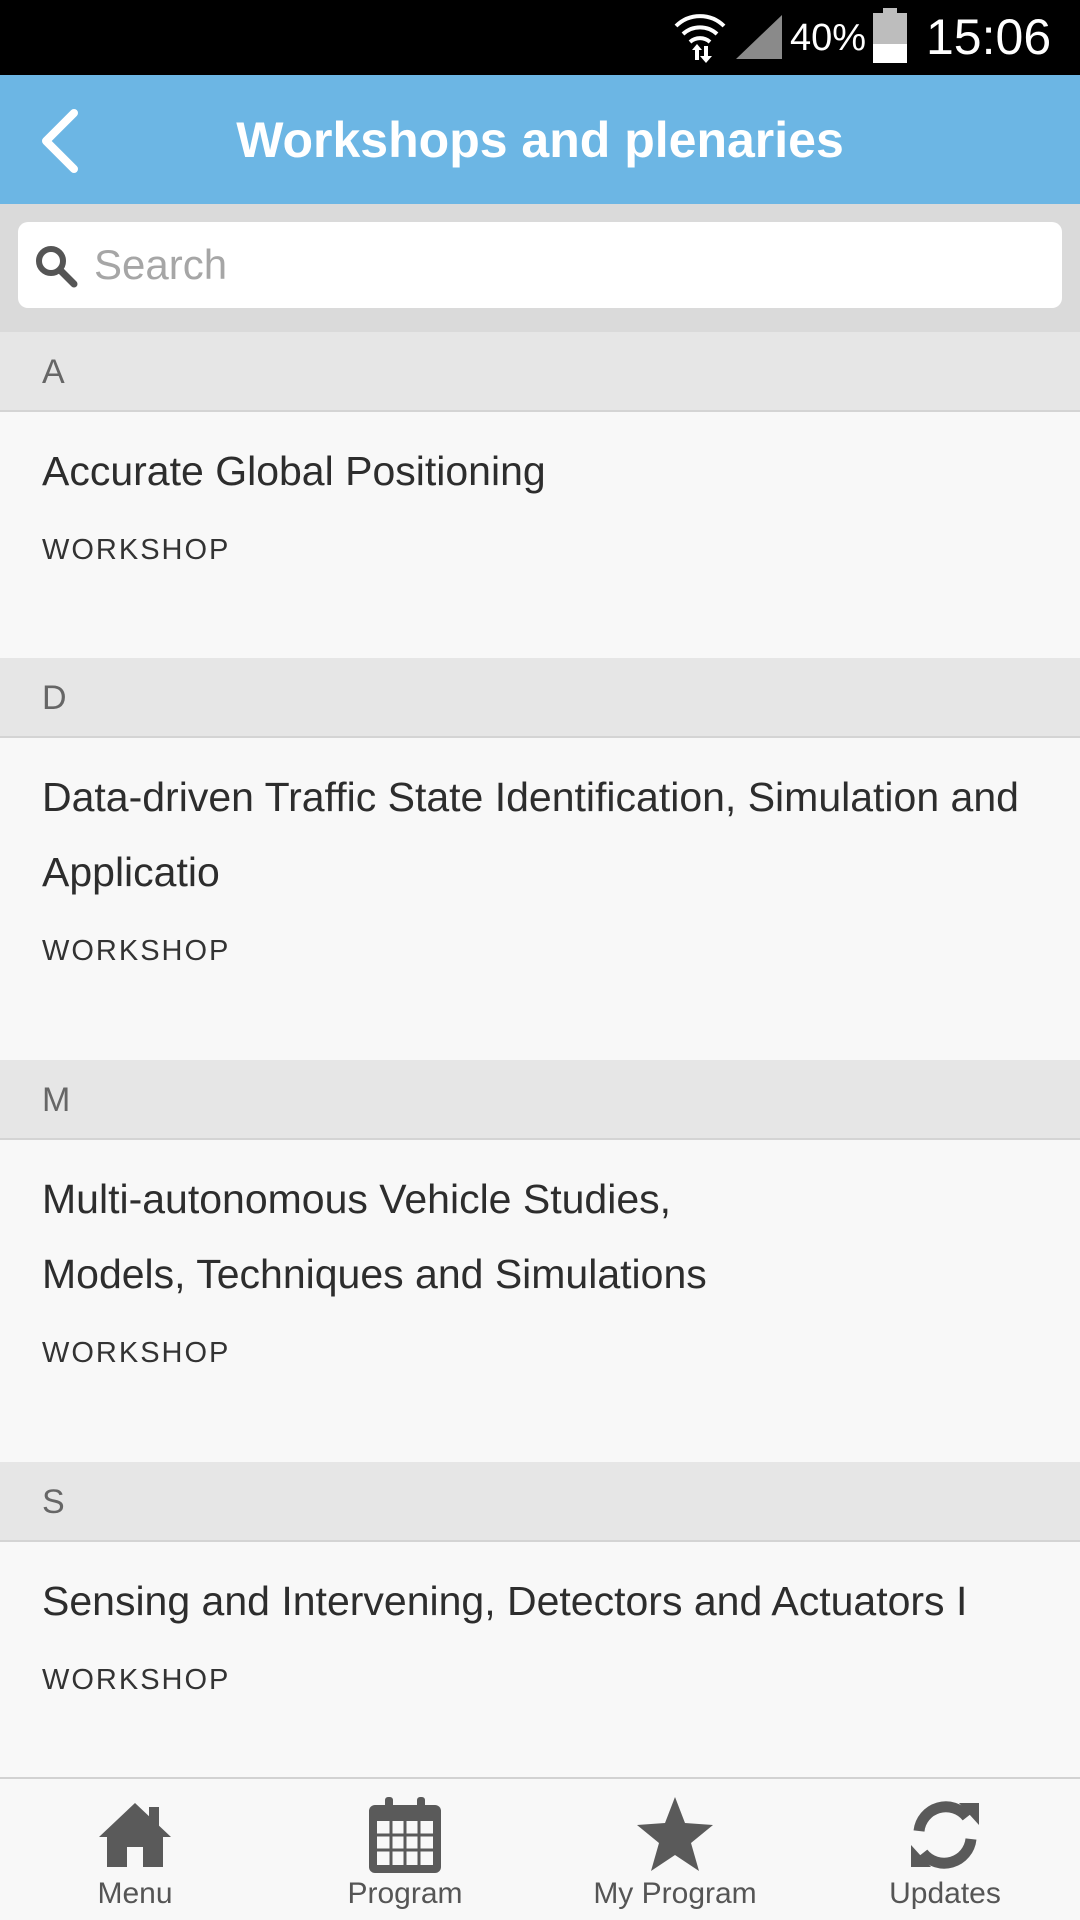  What do you see at coordinates (675, 1834) in the screenshot?
I see `star-icon` at bounding box center [675, 1834].